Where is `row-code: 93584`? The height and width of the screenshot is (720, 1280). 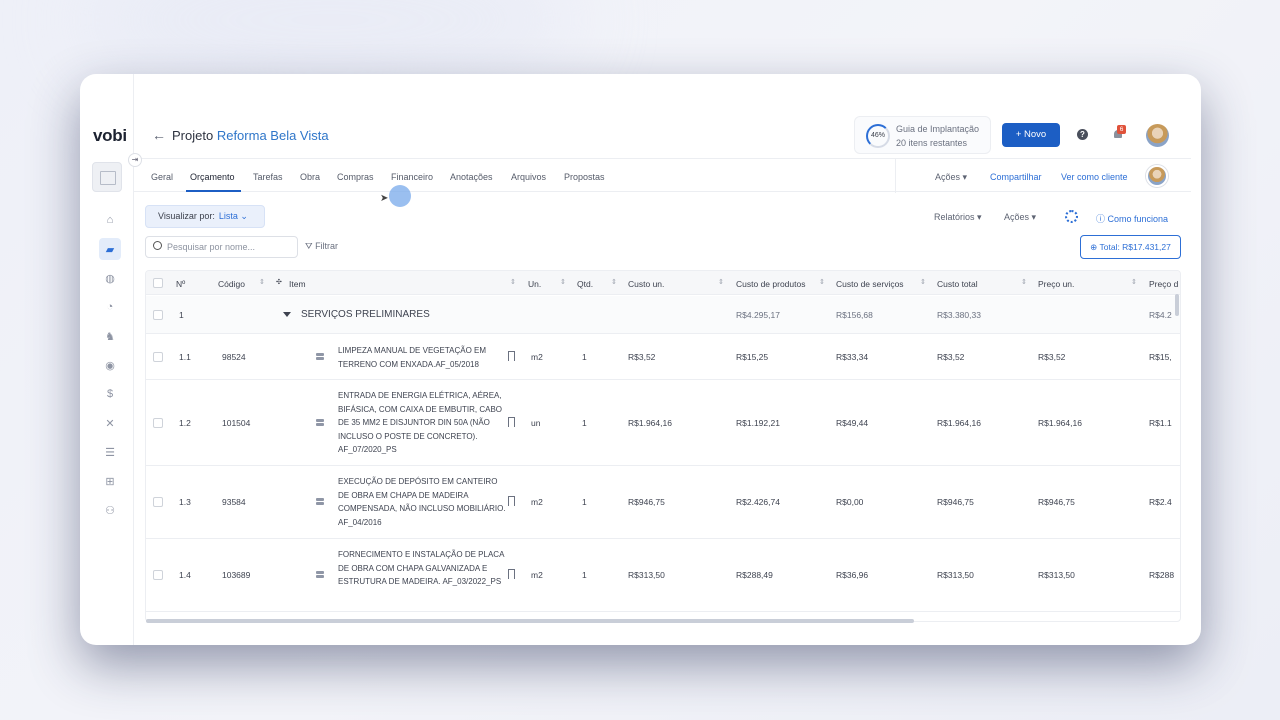 row-code: 93584 is located at coordinates (234, 502).